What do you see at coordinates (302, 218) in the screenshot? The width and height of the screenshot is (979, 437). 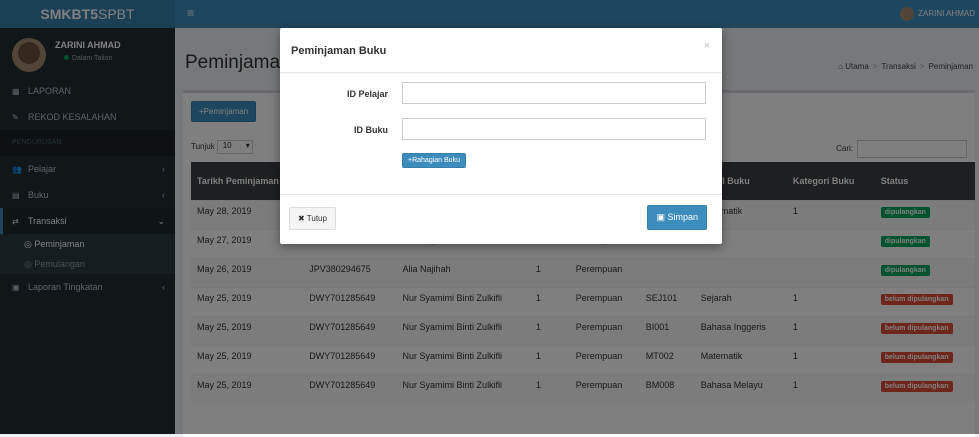 I see `close-icon: ✖` at bounding box center [302, 218].